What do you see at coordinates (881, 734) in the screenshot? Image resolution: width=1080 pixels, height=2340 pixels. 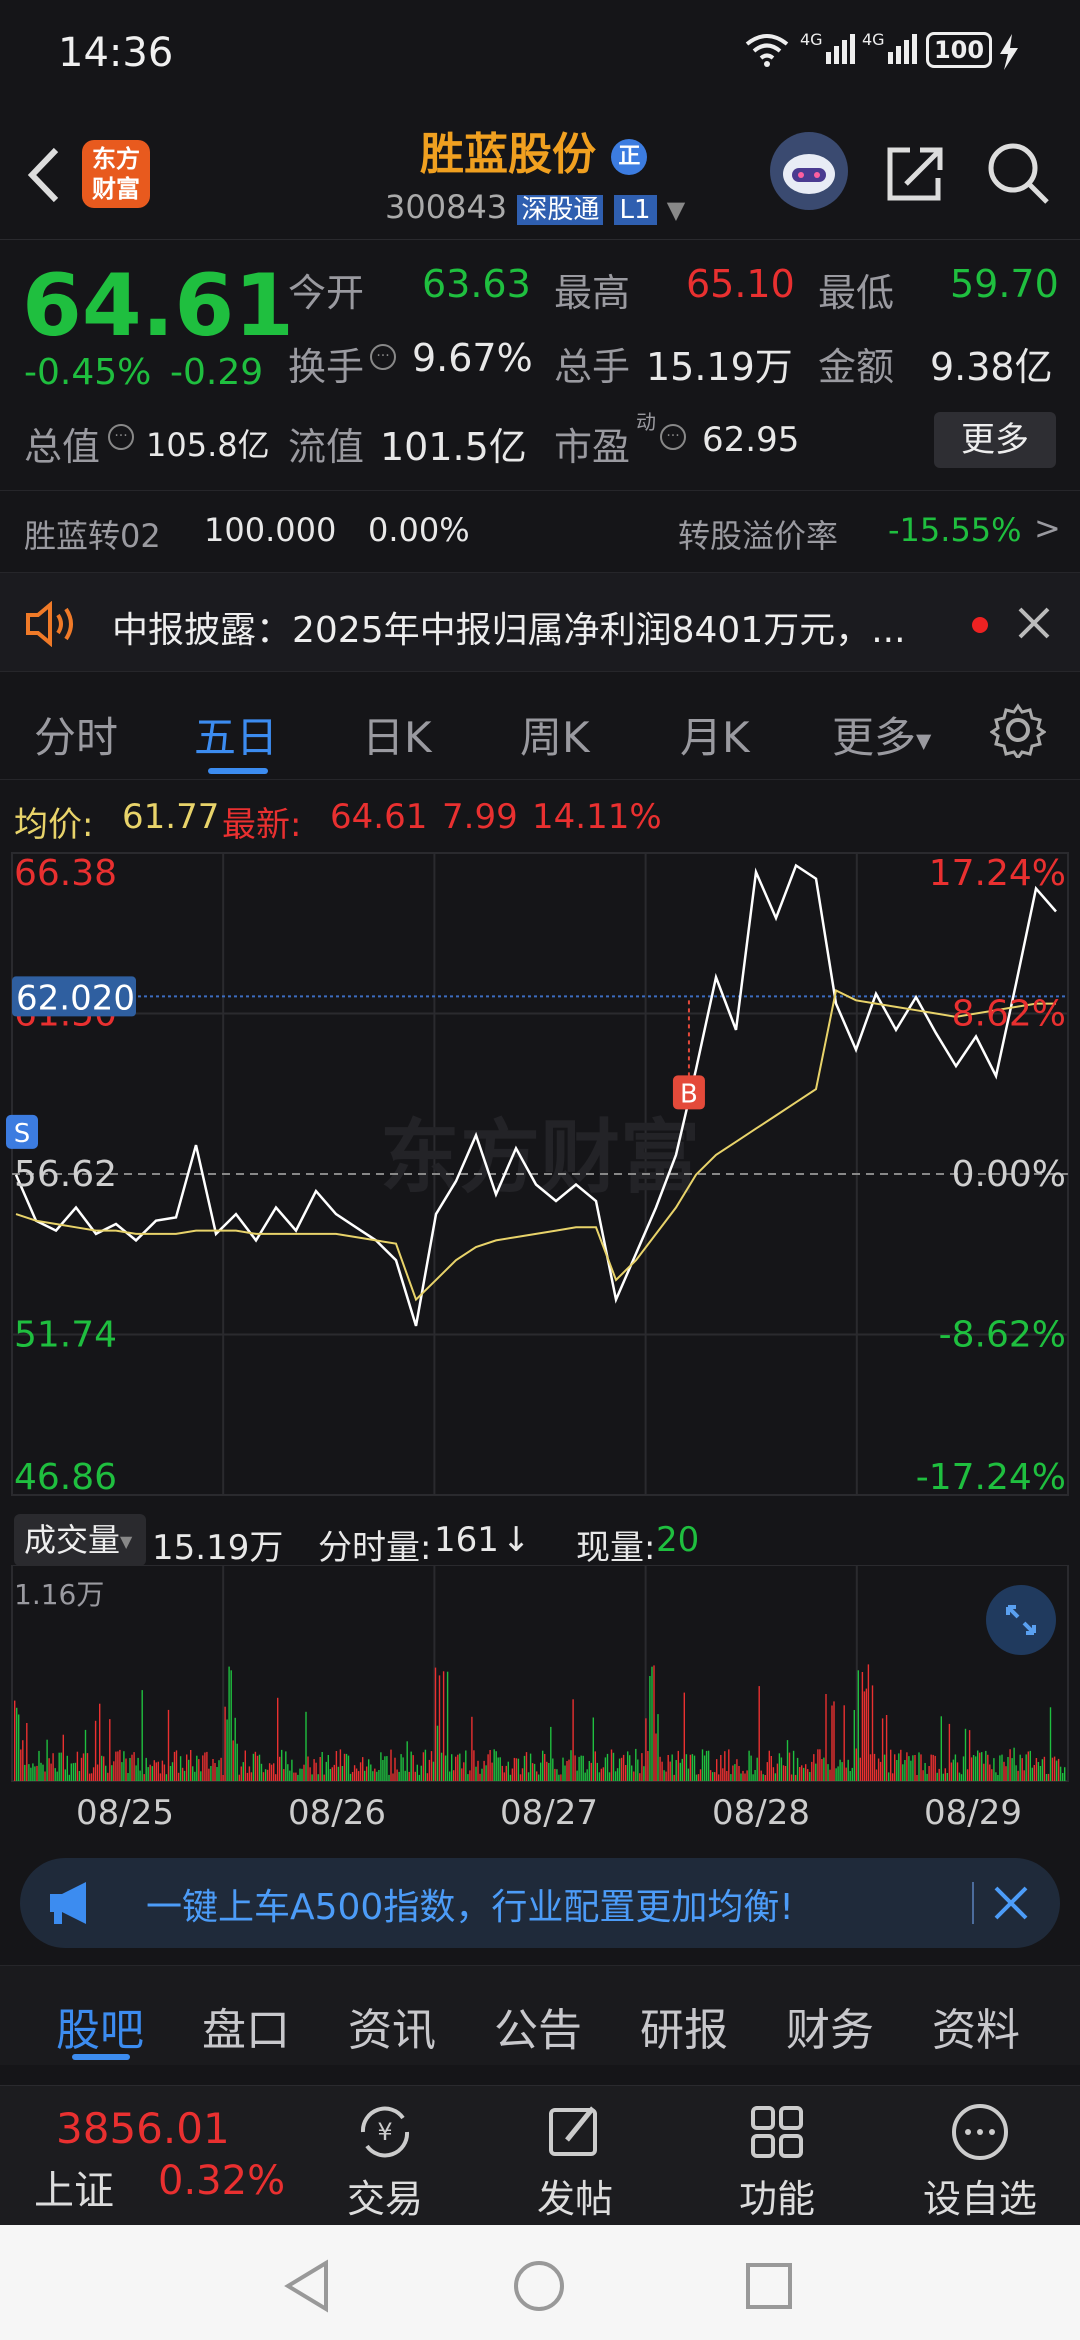 I see `tab-more: 更多▼` at bounding box center [881, 734].